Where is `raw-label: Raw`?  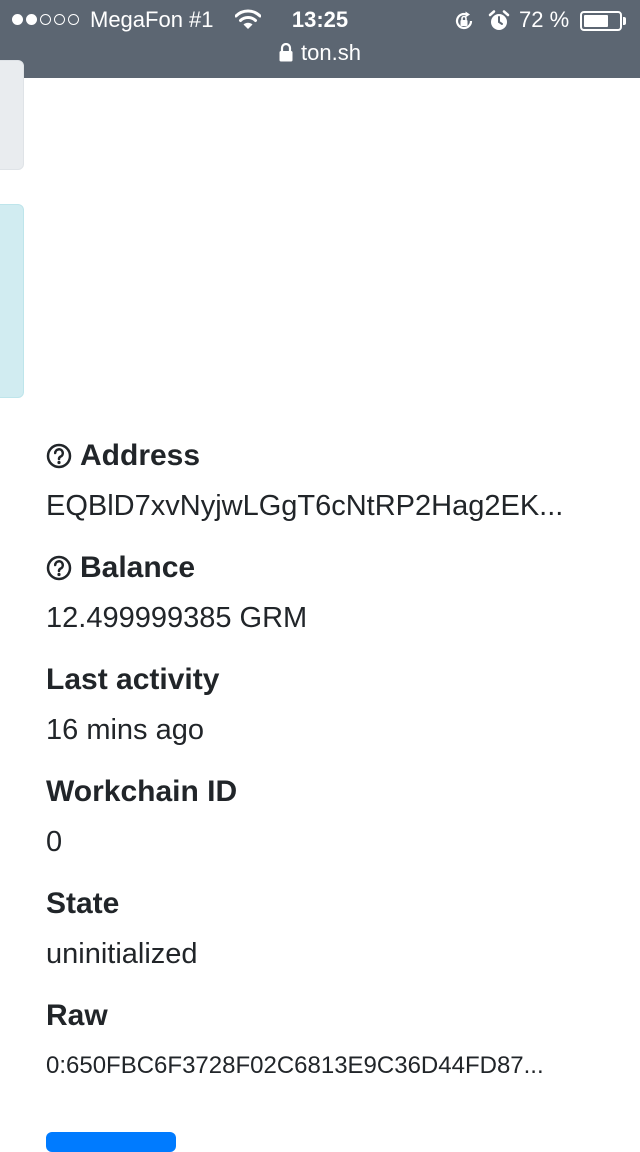
raw-label: Raw is located at coordinates (77, 1015).